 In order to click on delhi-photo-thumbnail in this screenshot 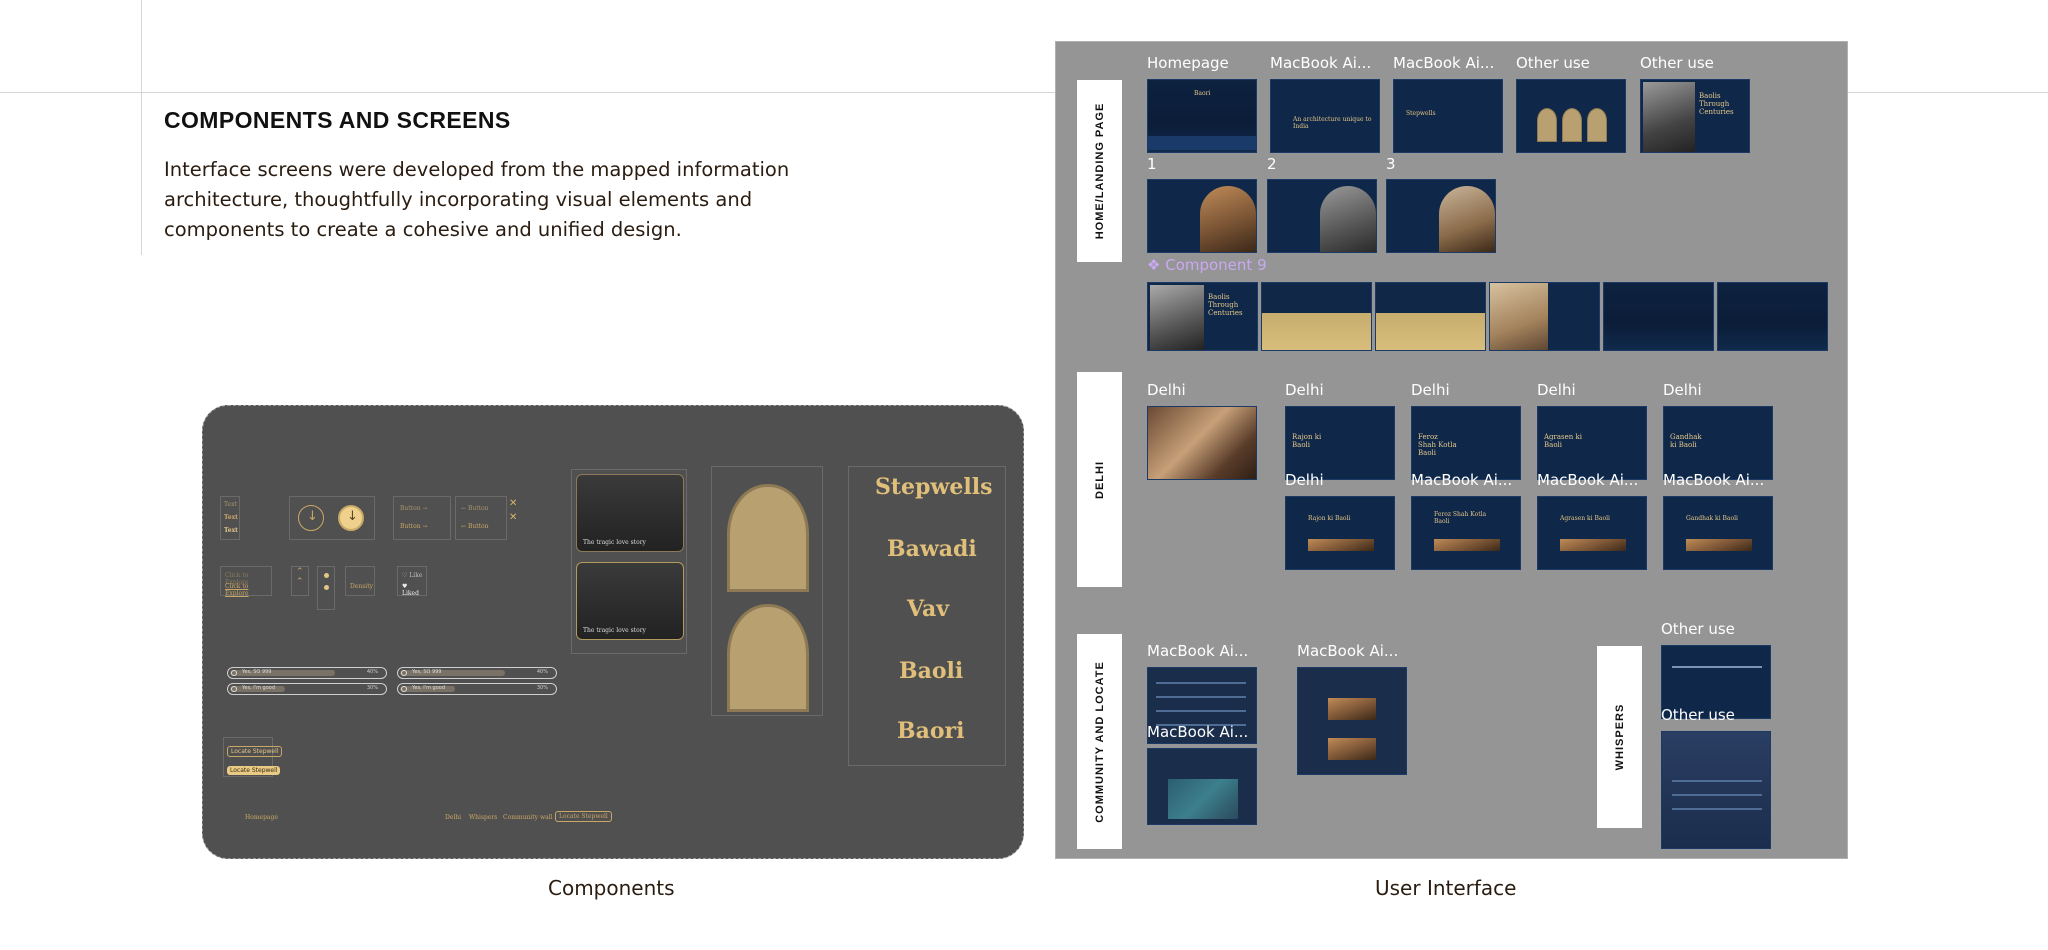, I will do `click(1202, 443)`.